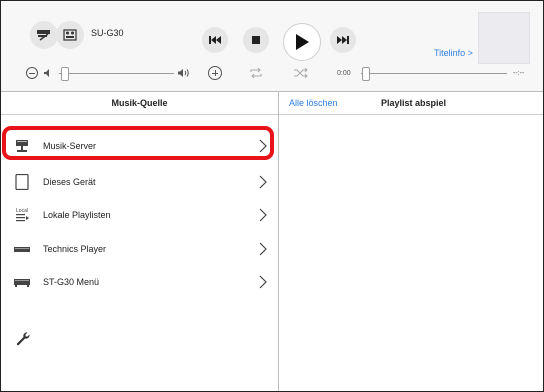 The width and height of the screenshot is (544, 392). What do you see at coordinates (69, 182) in the screenshot?
I see `source-item-label: Dieses Gerät` at bounding box center [69, 182].